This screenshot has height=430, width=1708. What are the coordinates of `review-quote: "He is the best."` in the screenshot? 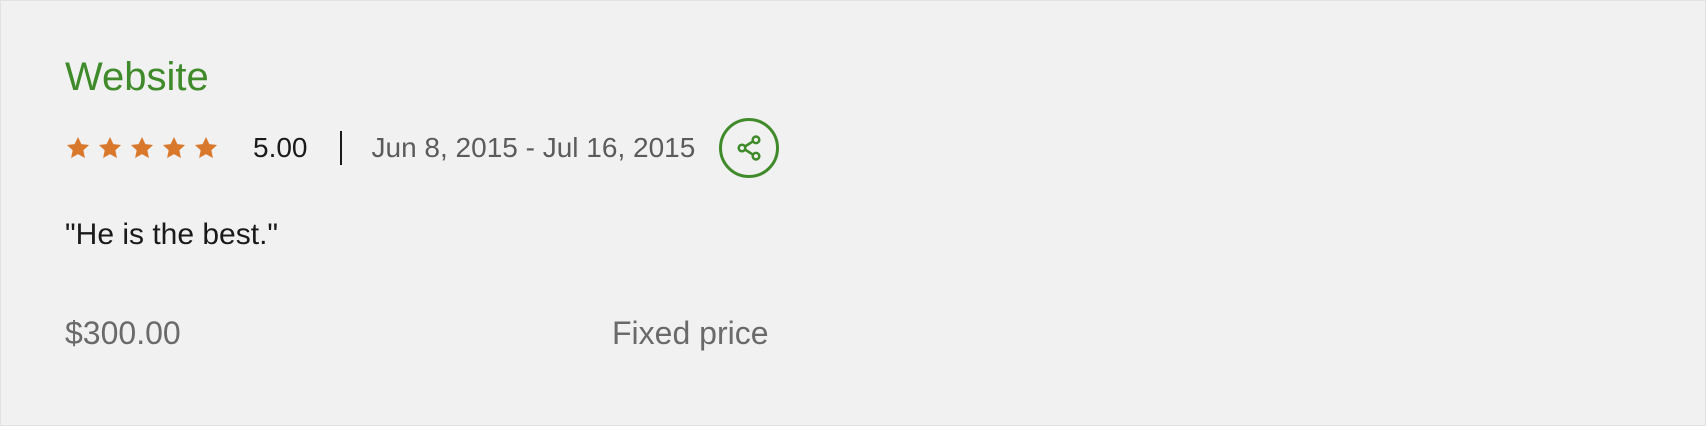 It's located at (172, 234).